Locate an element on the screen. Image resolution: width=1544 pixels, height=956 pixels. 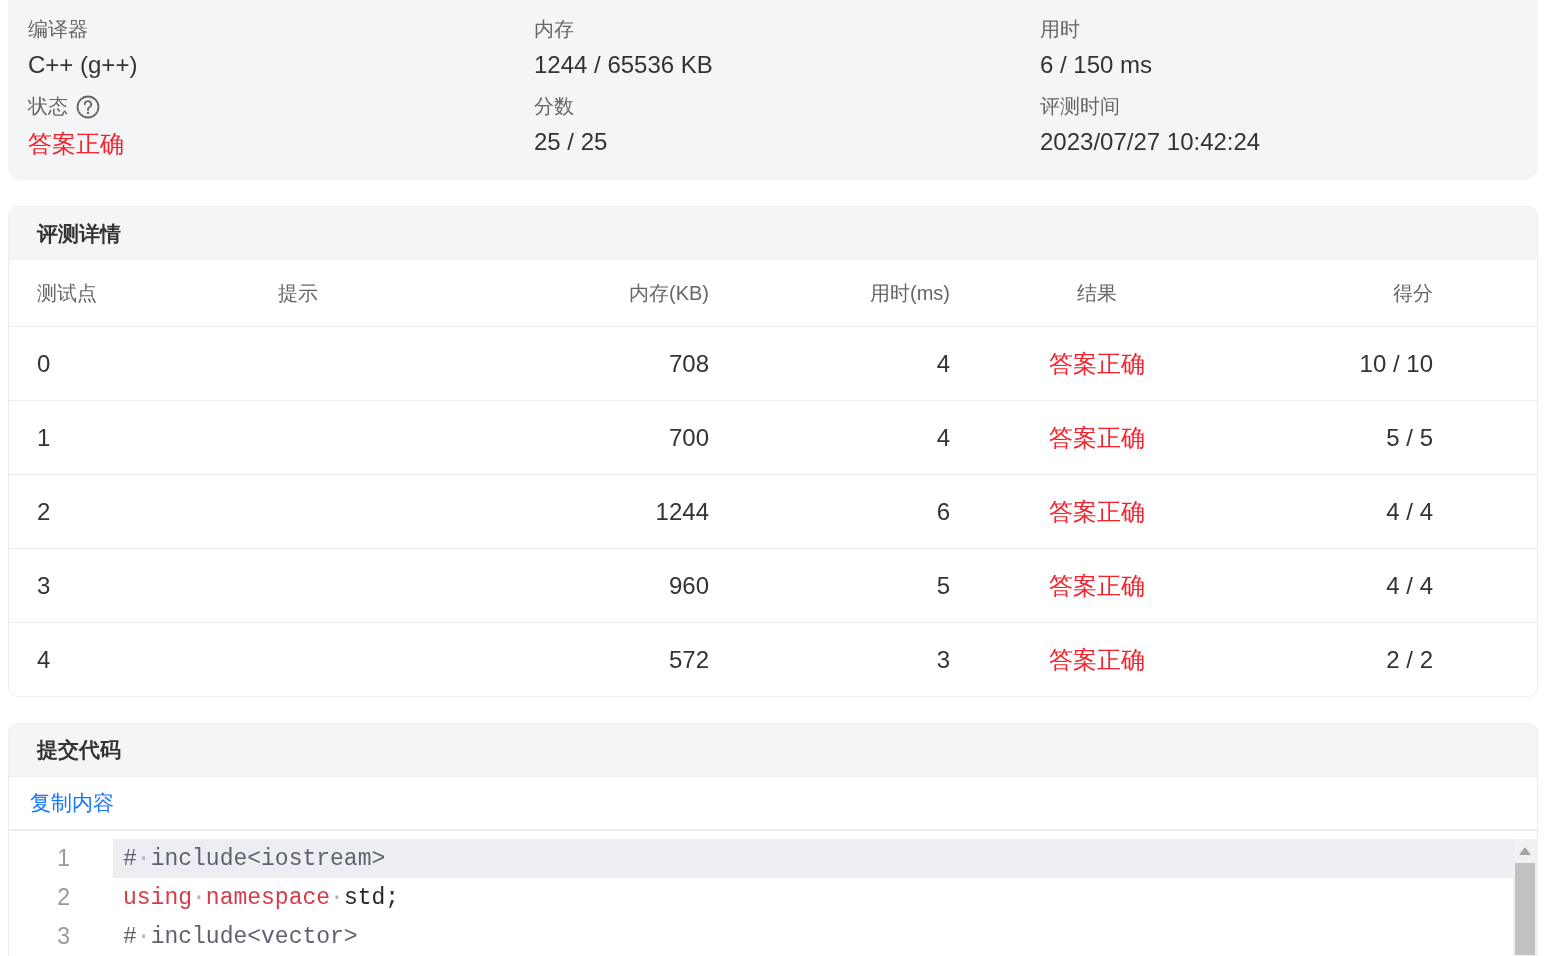
table-cell: 1 is located at coordinates (44, 437).